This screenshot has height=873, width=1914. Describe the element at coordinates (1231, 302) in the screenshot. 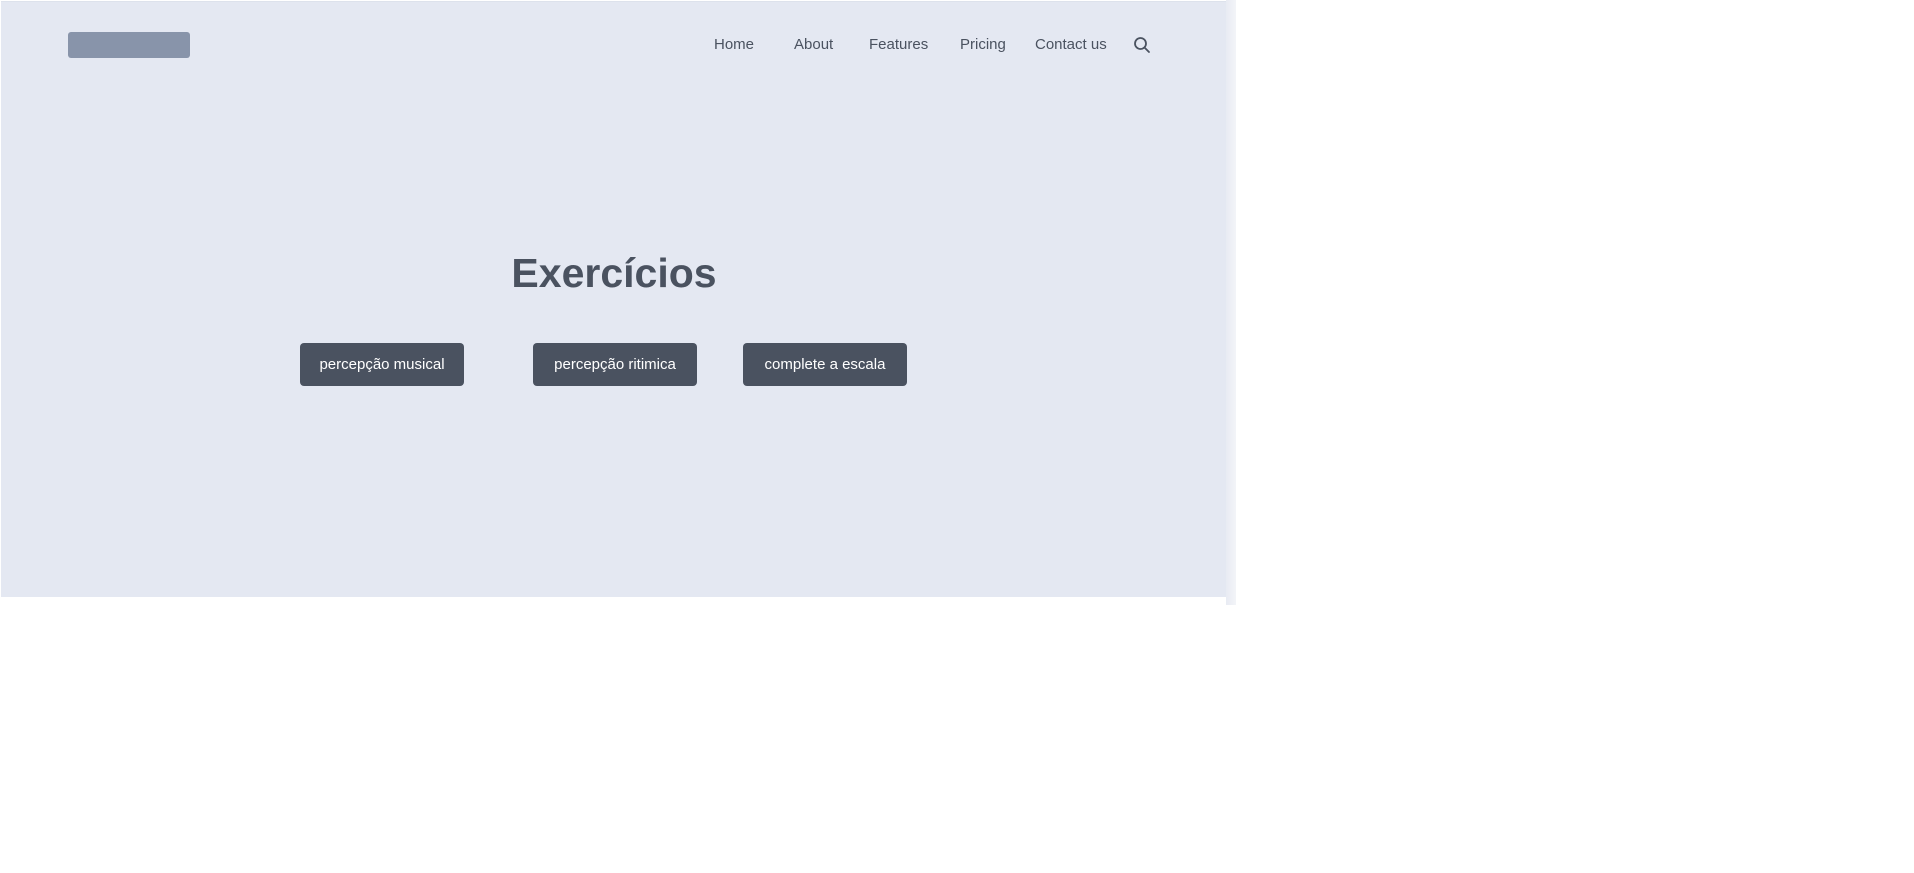

I see `scrollbar-track` at that location.